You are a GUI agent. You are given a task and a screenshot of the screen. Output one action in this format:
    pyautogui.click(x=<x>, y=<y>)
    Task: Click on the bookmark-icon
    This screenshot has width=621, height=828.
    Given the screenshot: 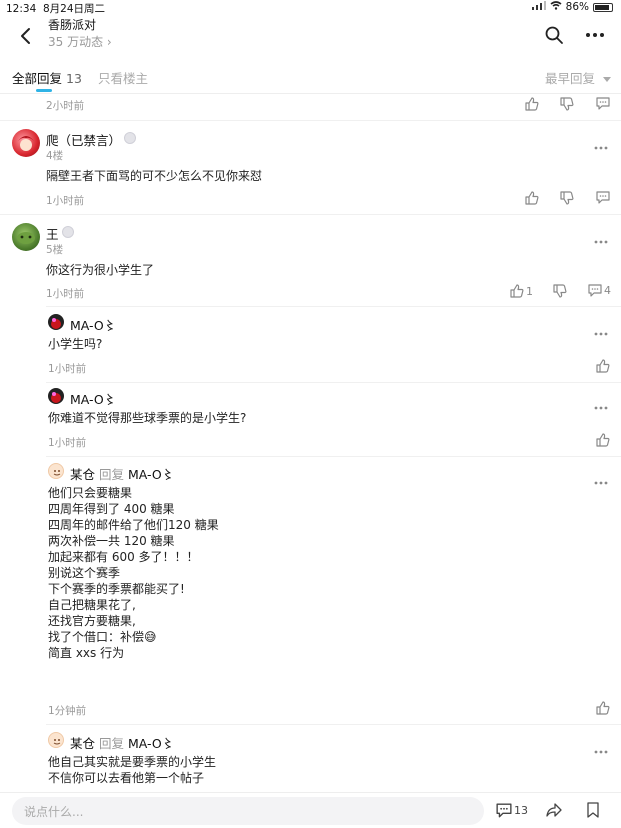 What is the action you would take?
    pyautogui.click(x=593, y=810)
    